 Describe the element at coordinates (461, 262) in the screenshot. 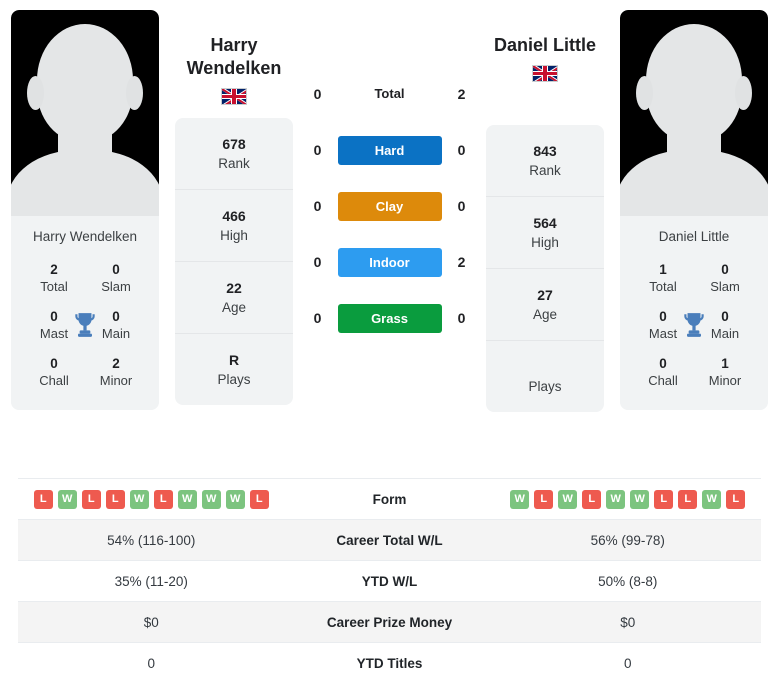

I see `h2h-indoor-right-count: 2` at that location.